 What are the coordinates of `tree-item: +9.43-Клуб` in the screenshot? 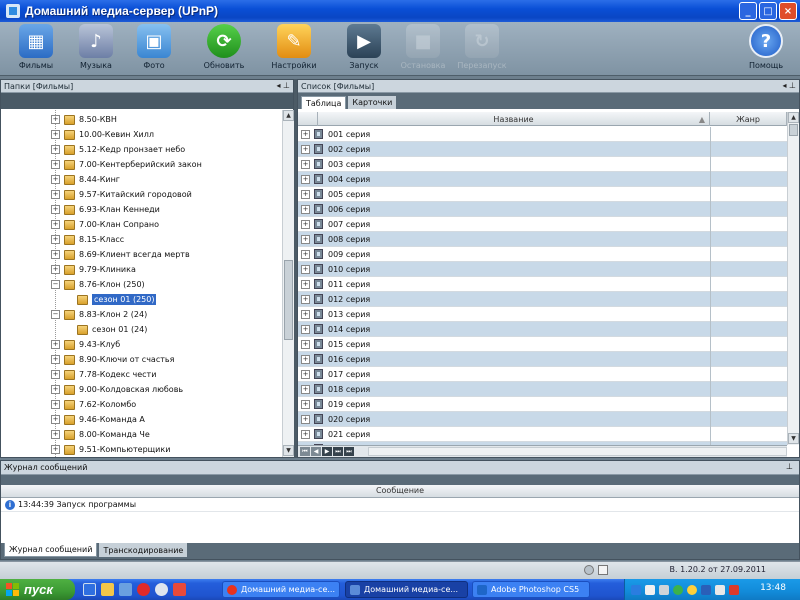 It's located at (85, 344).